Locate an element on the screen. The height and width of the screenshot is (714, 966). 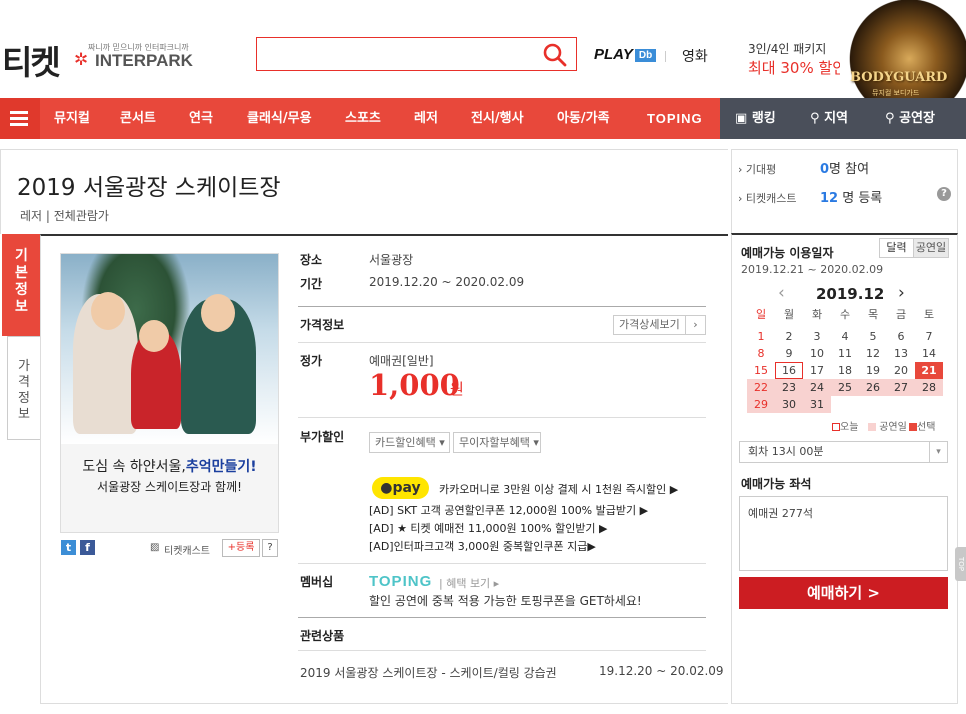
search-icon is located at coordinates (555, 55).